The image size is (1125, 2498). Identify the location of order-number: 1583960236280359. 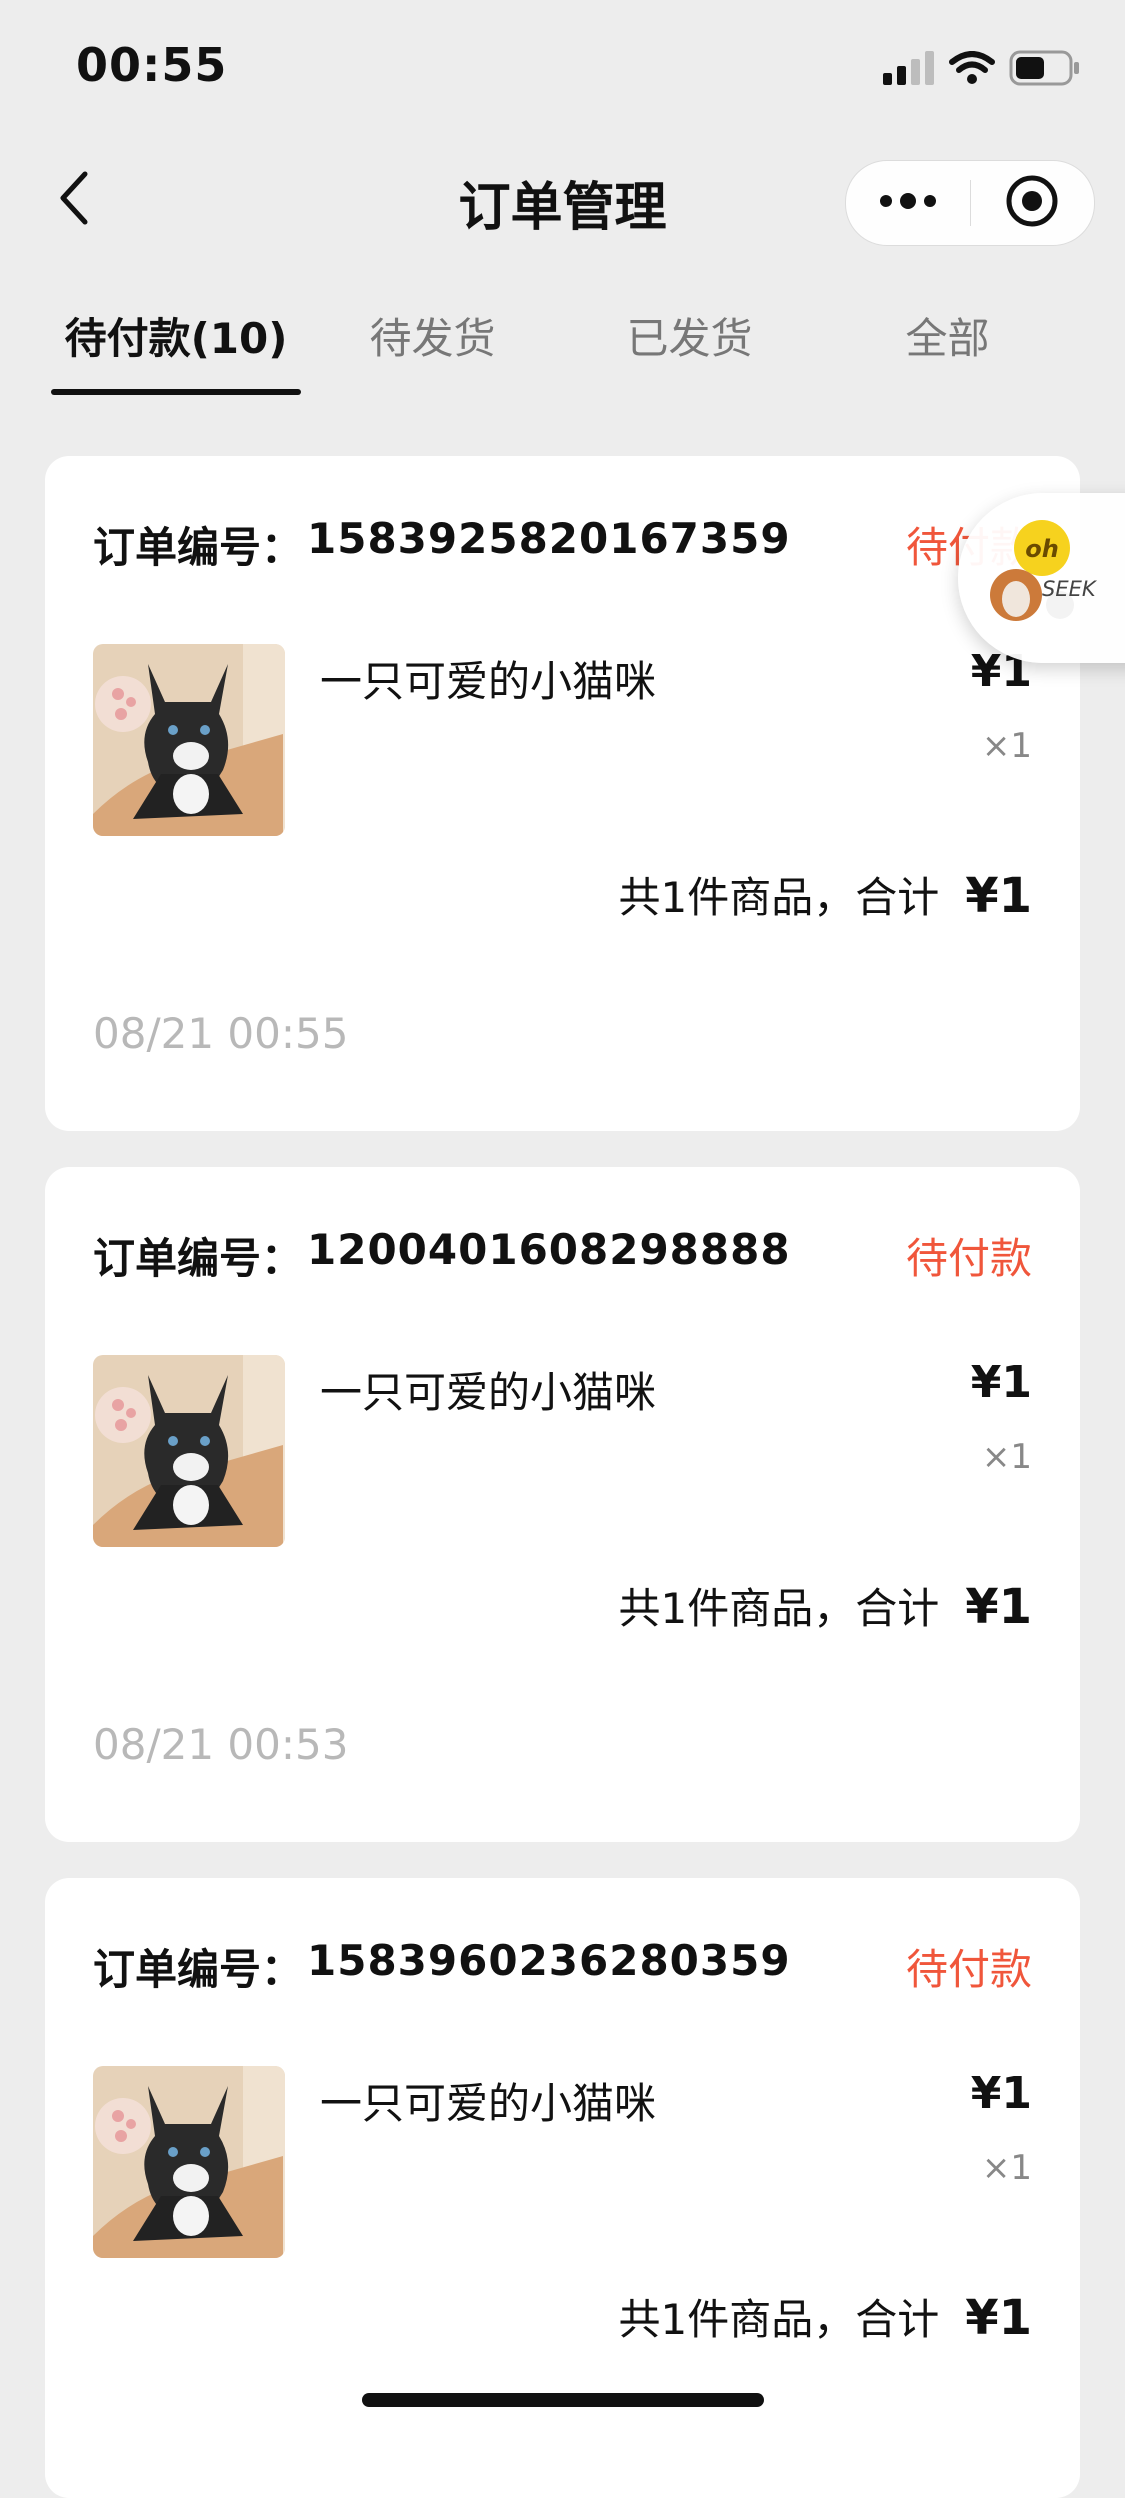
(549, 1960).